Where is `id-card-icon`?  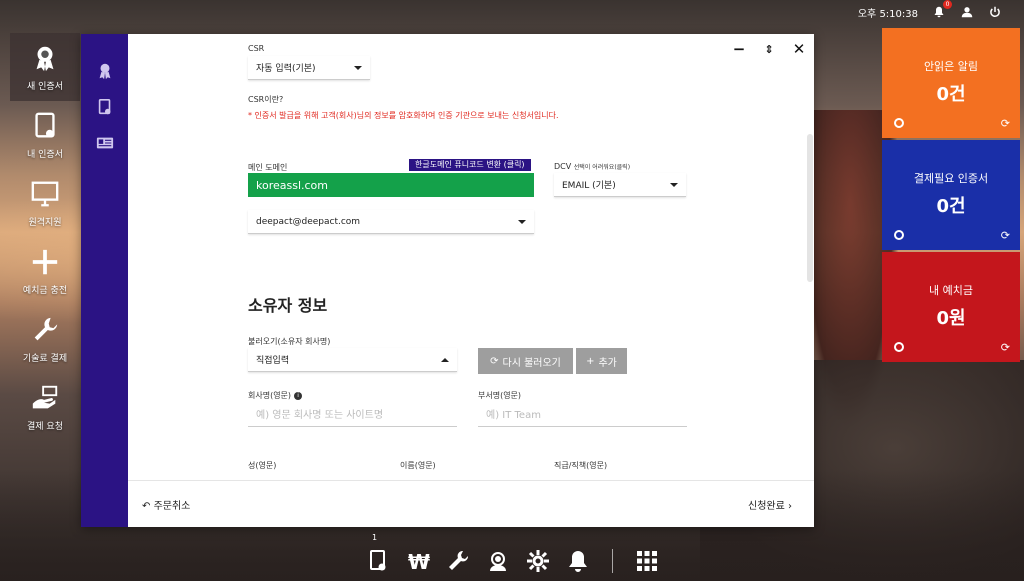 id-card-icon is located at coordinates (105, 143).